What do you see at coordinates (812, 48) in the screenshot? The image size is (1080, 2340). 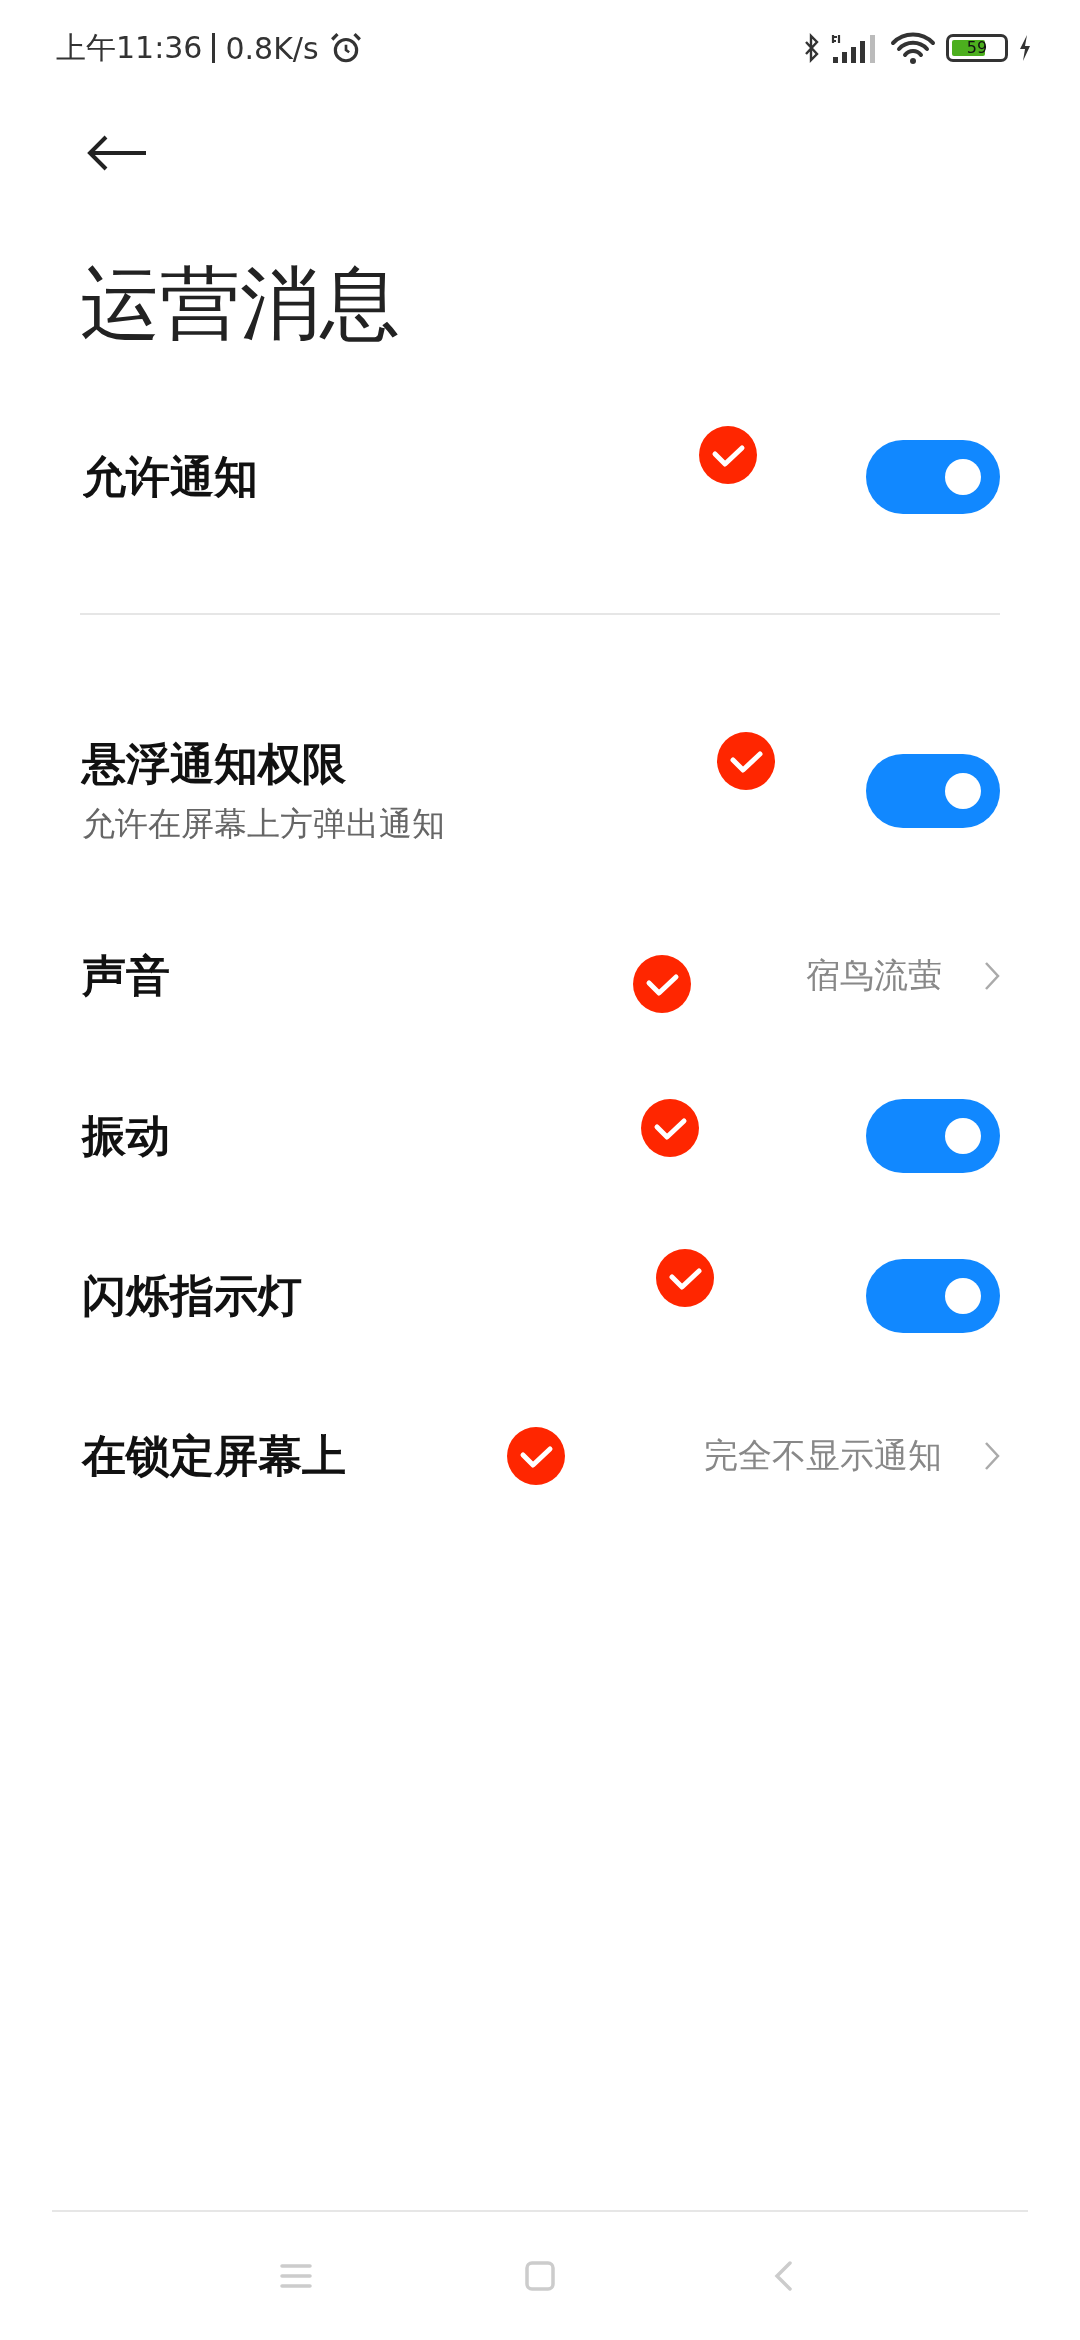 I see `bluetooth-icon` at bounding box center [812, 48].